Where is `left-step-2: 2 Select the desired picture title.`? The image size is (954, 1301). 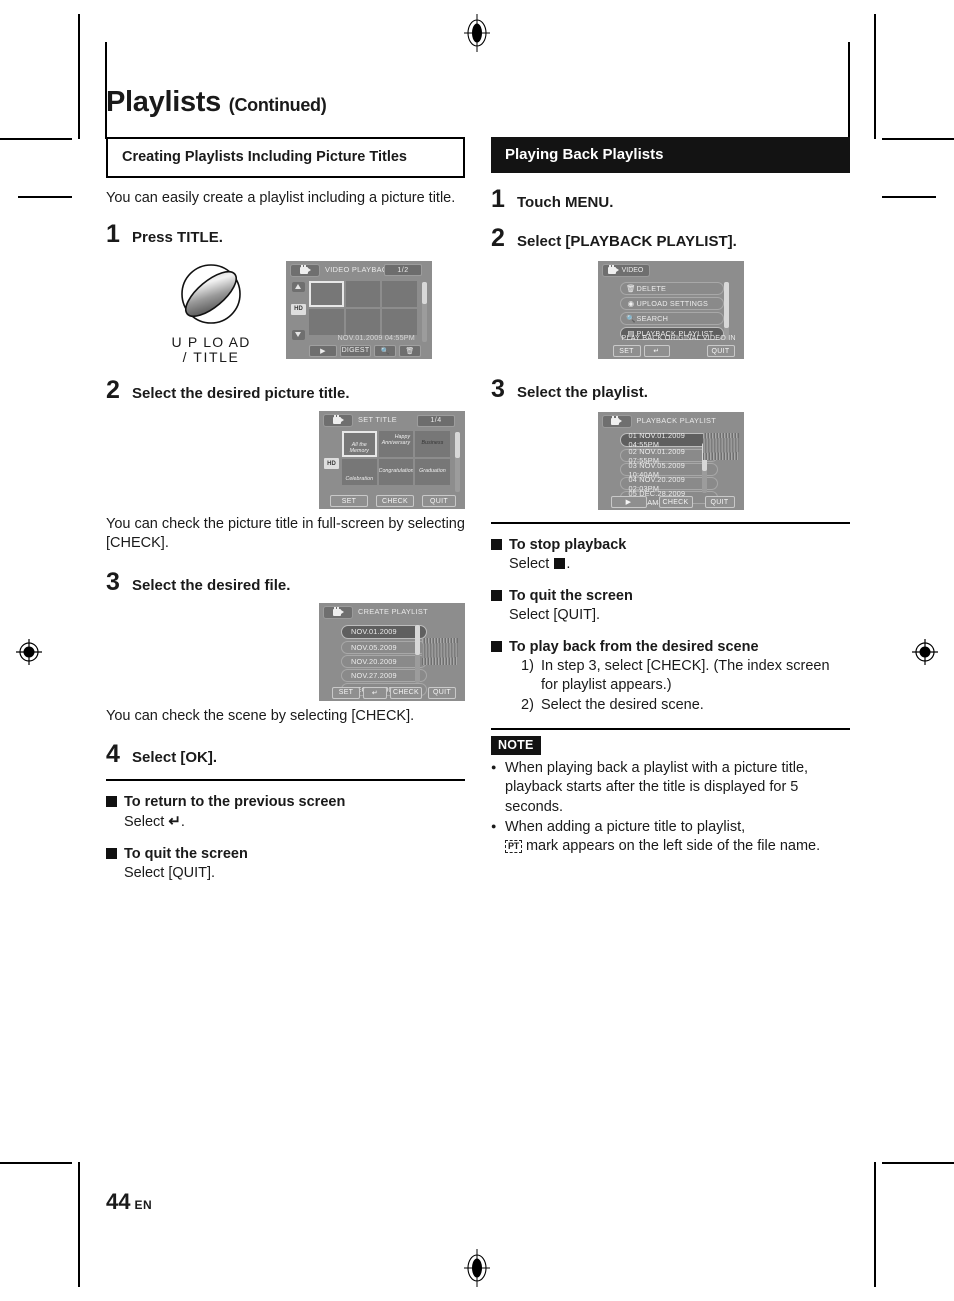 left-step-2: 2 Select the desired picture title. is located at coordinates (285, 390).